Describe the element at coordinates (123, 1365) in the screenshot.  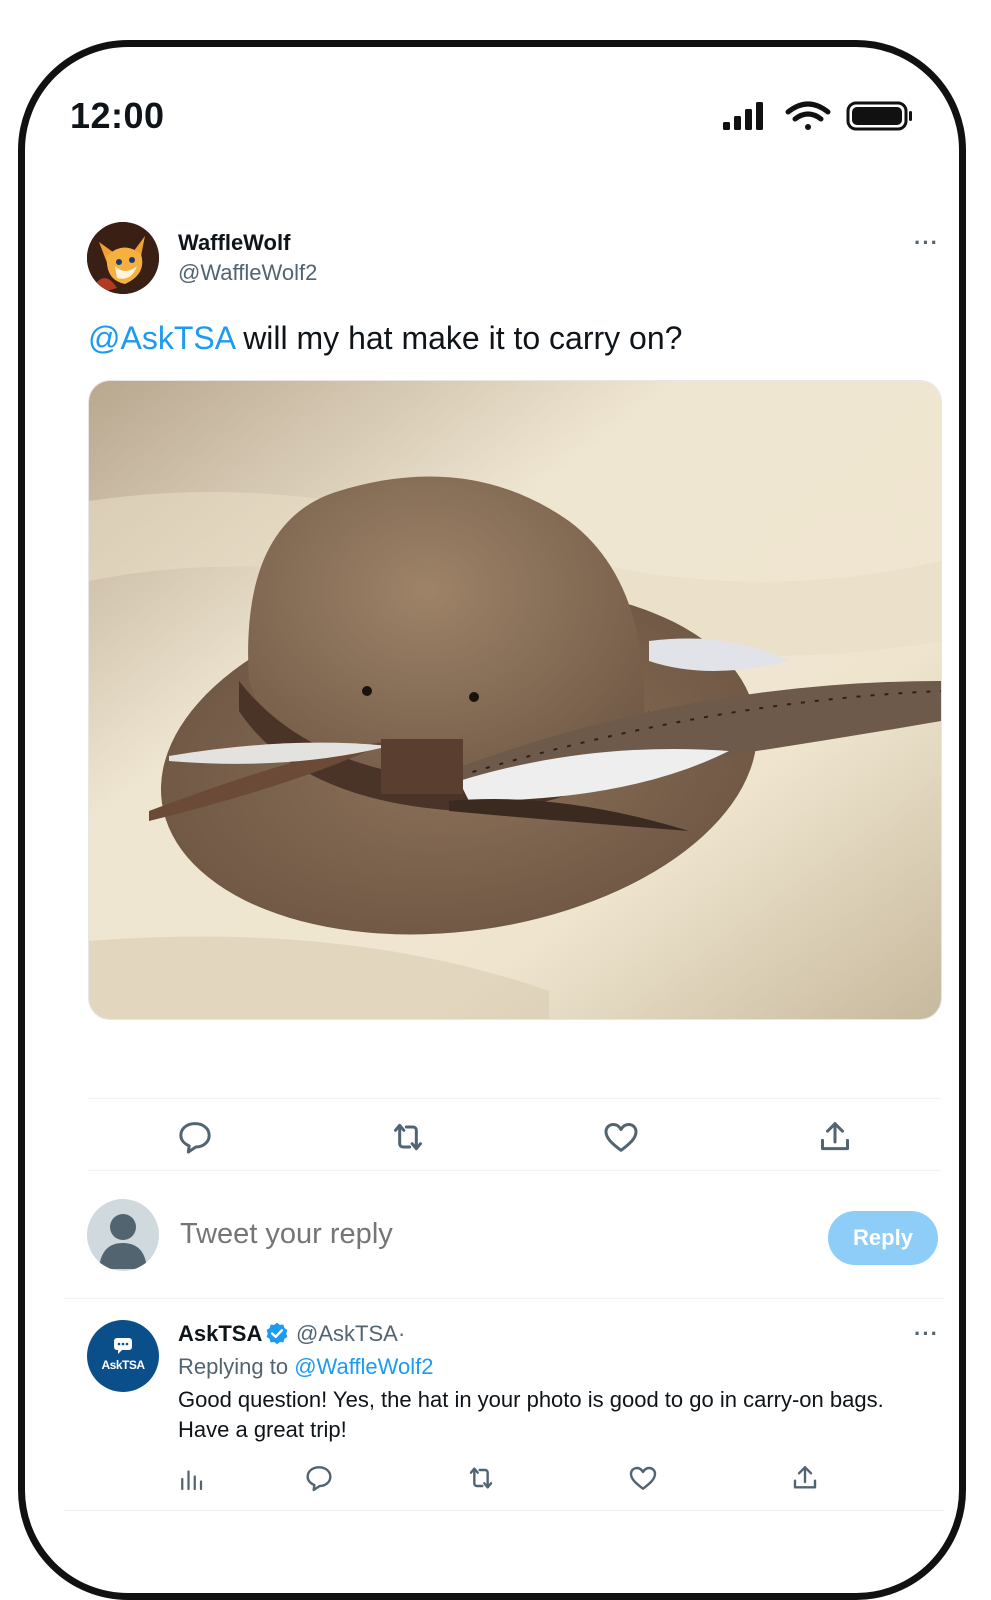
I see `asktsa-avatar-label: AskTSA` at that location.